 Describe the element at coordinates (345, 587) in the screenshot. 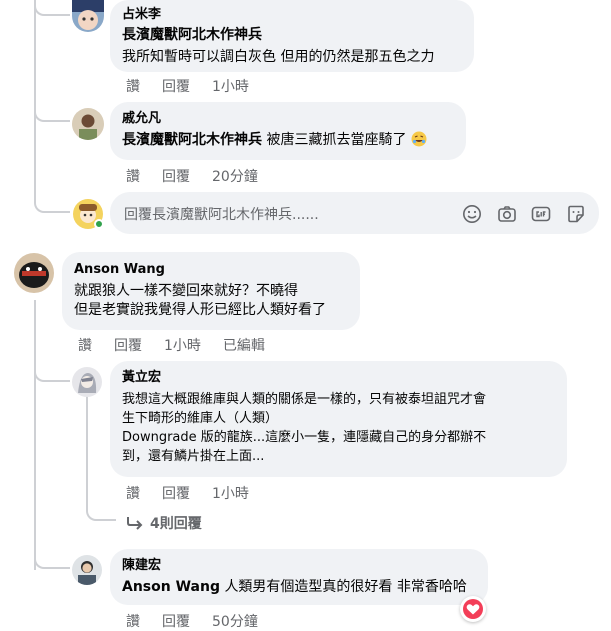

I see `comment-text: 人類男有個造型真的很好看 非常香哈哈` at that location.